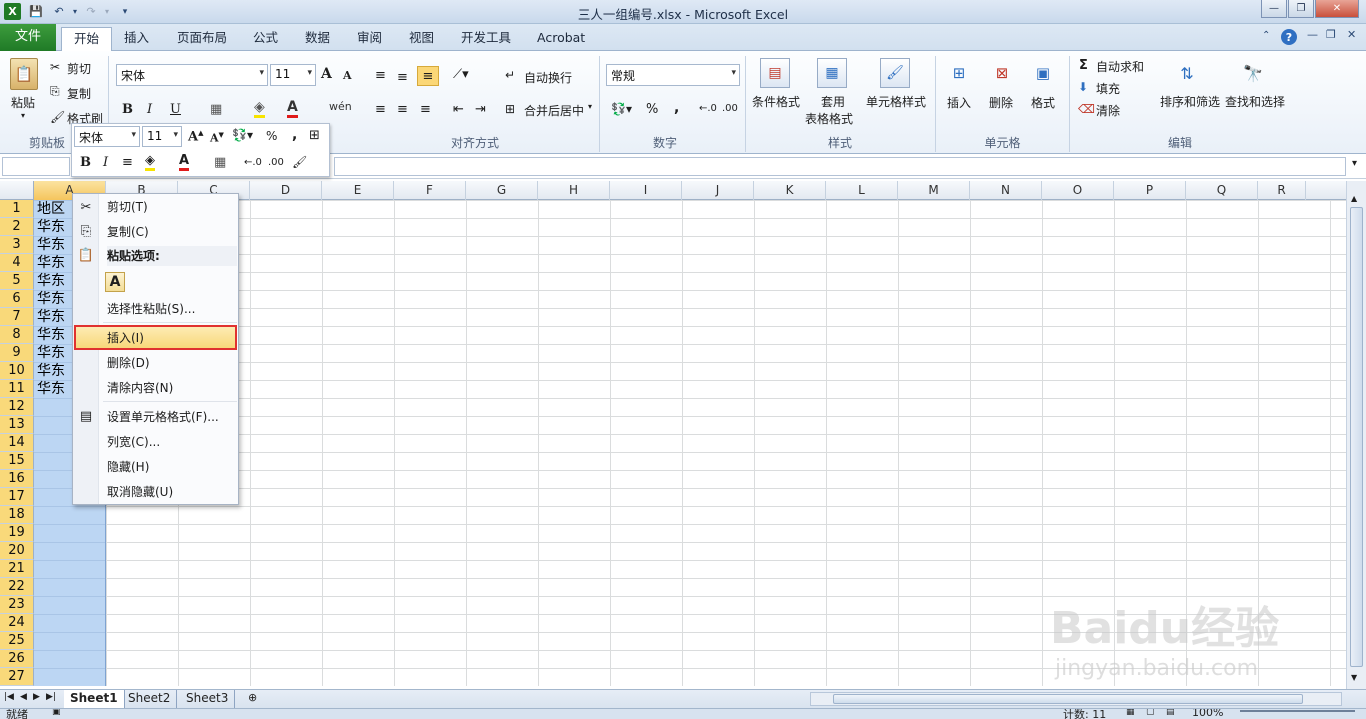 The height and width of the screenshot is (719, 1366). Describe the element at coordinates (1086, 109) in the screenshot. I see `clear-icon: ⌫` at that location.